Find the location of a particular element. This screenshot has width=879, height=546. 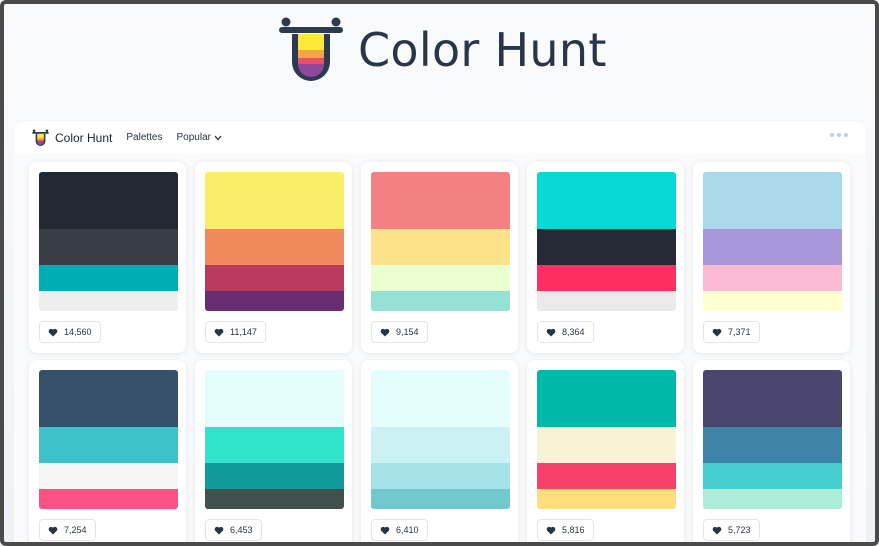

like-count: 6,410 is located at coordinates (407, 530).